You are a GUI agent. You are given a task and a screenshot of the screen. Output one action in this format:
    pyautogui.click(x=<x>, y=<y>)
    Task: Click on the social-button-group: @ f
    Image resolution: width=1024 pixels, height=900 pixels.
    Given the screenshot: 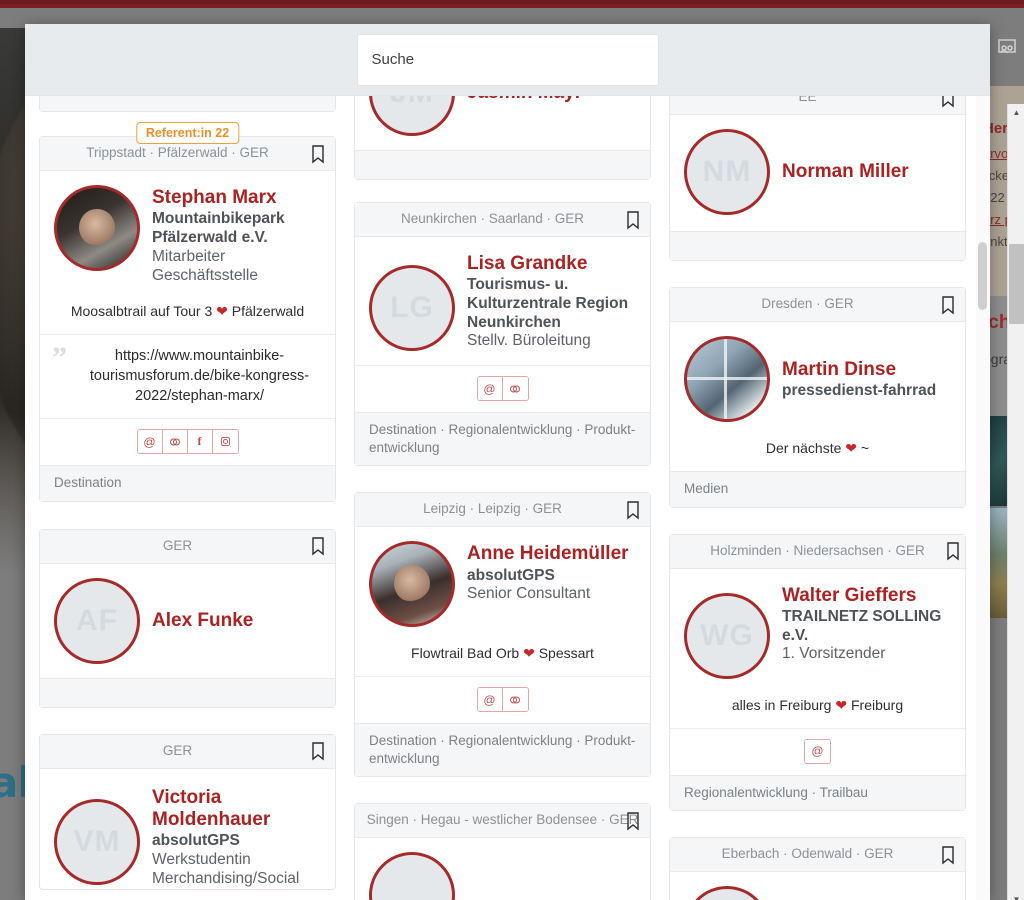 What is the action you would take?
    pyautogui.click(x=187, y=442)
    